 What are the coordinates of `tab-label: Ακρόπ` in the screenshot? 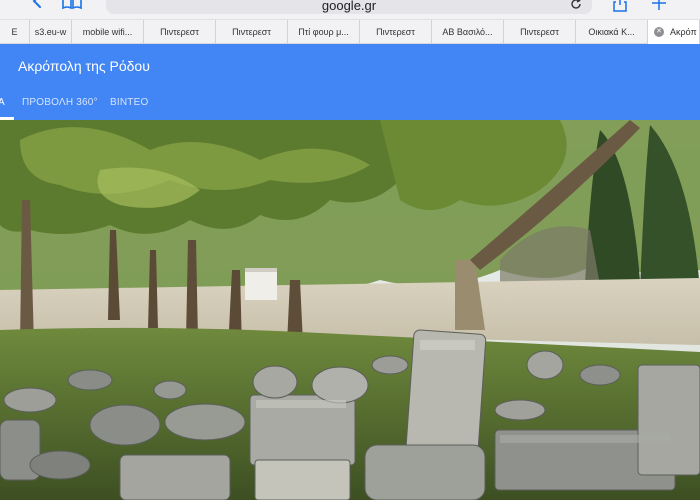 It's located at (683, 32).